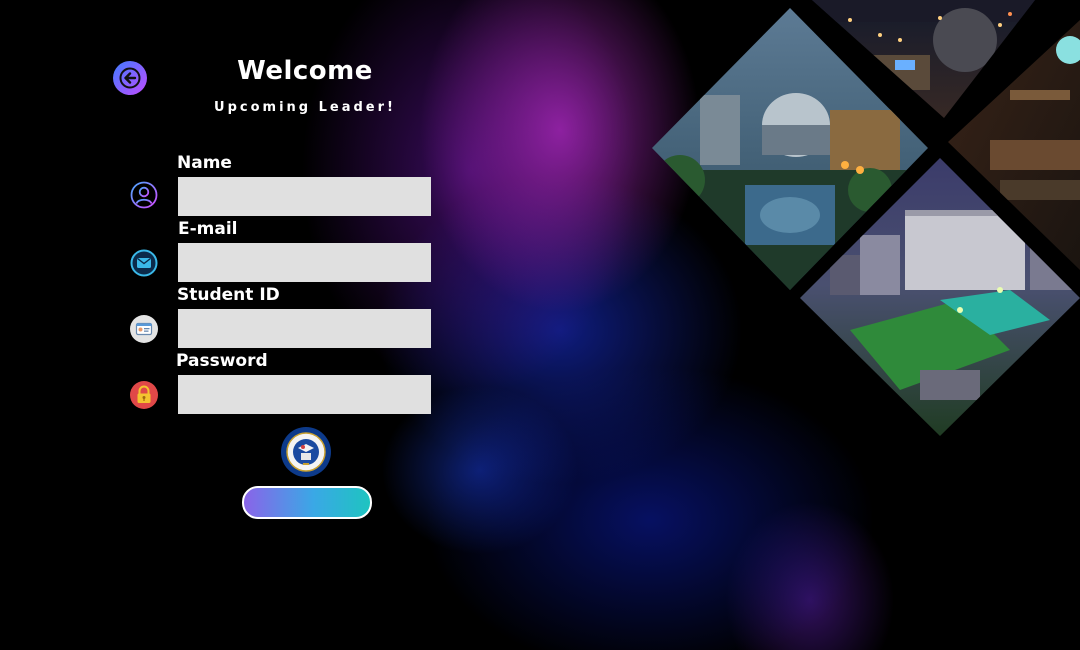 This screenshot has width=1080, height=650. I want to click on student-id-label: Student ID, so click(228, 295).